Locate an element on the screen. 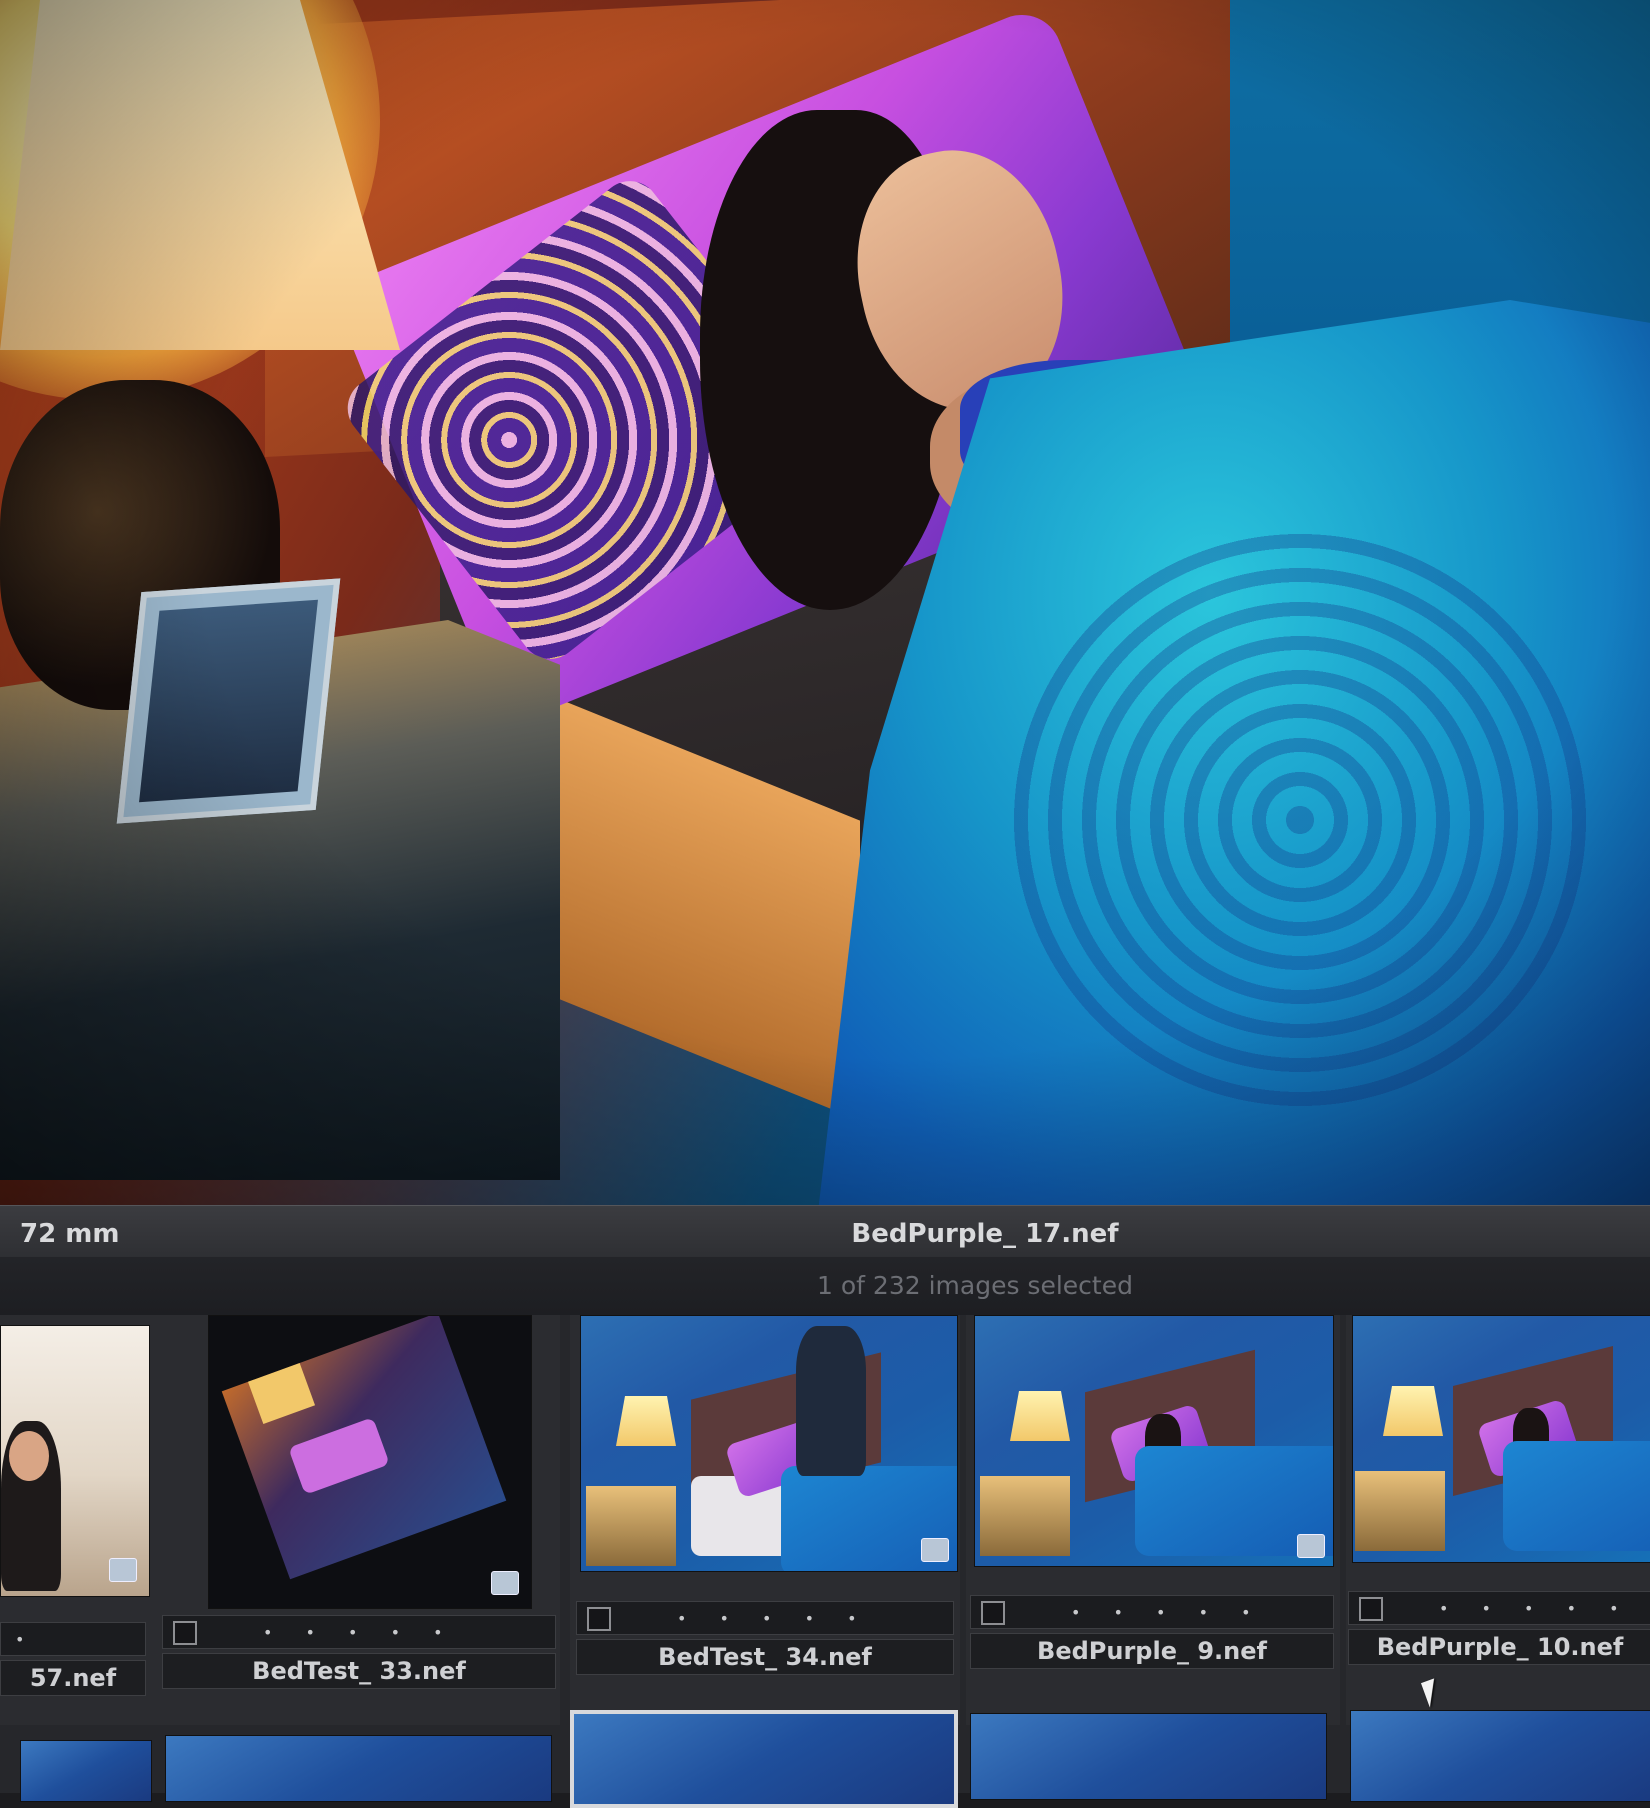 This screenshot has height=1808, width=1650. thumbnail-cell: • 57.nef is located at coordinates (80, 1520).